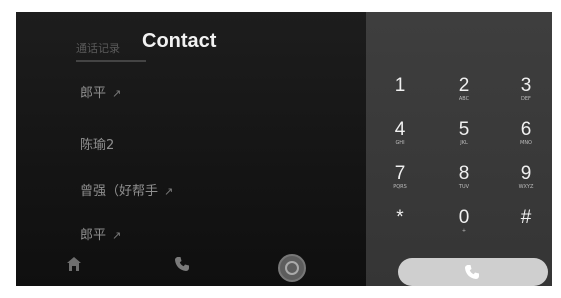 The width and height of the screenshot is (561, 298). Describe the element at coordinates (400, 129) in the screenshot. I see `key-digit: 4` at that location.